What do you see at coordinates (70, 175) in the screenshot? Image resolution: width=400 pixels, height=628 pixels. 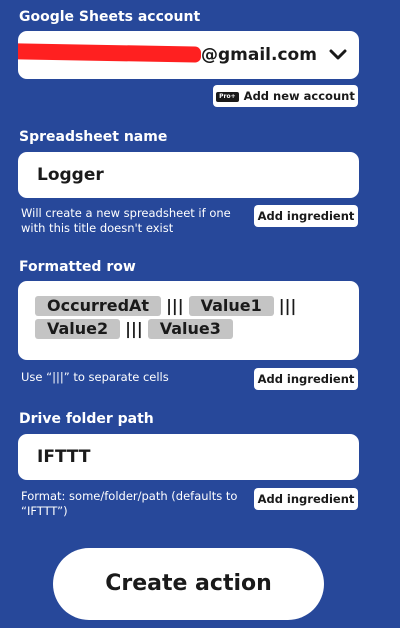 I see `spreadsheet-name-value: Logger` at bounding box center [70, 175].